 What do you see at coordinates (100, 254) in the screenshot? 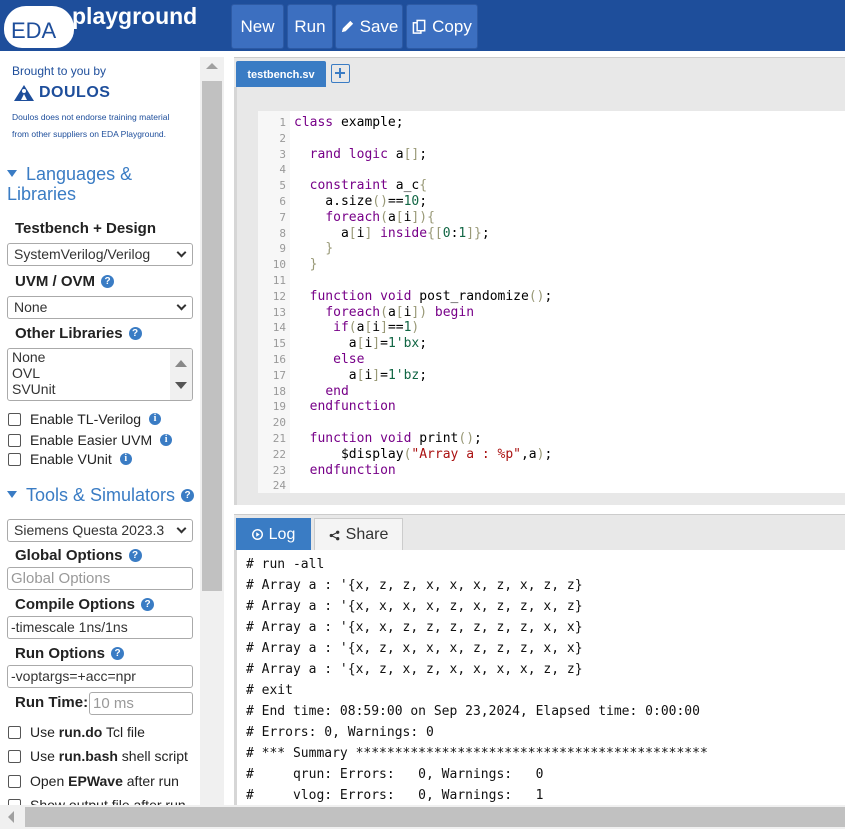
I see `testbench-design-select: SystemVerilog/Verilog` at bounding box center [100, 254].